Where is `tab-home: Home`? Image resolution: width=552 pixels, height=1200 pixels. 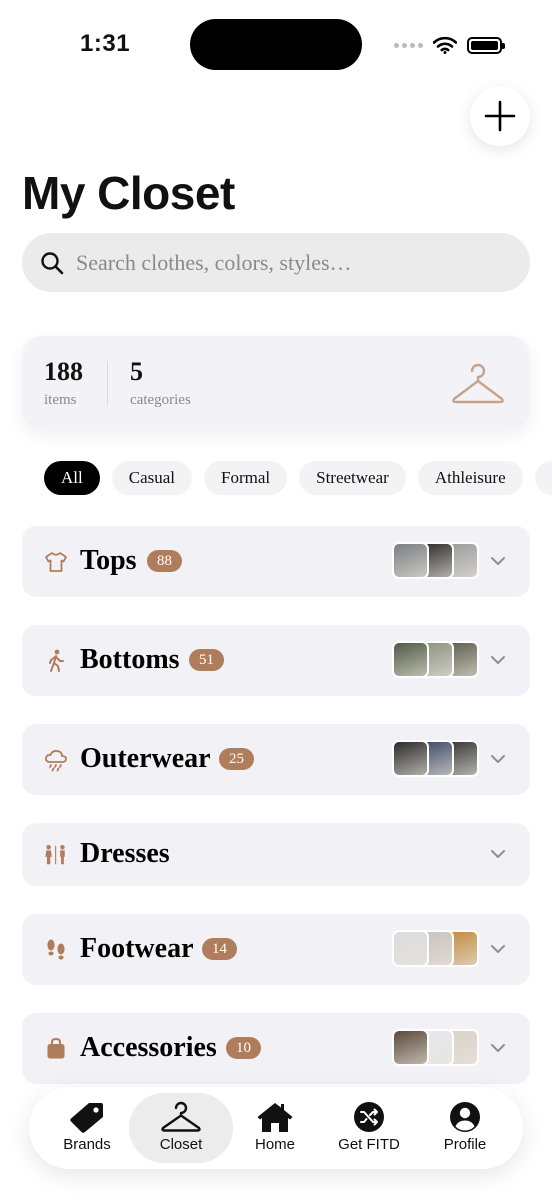
tab-home: Home is located at coordinates (275, 1128).